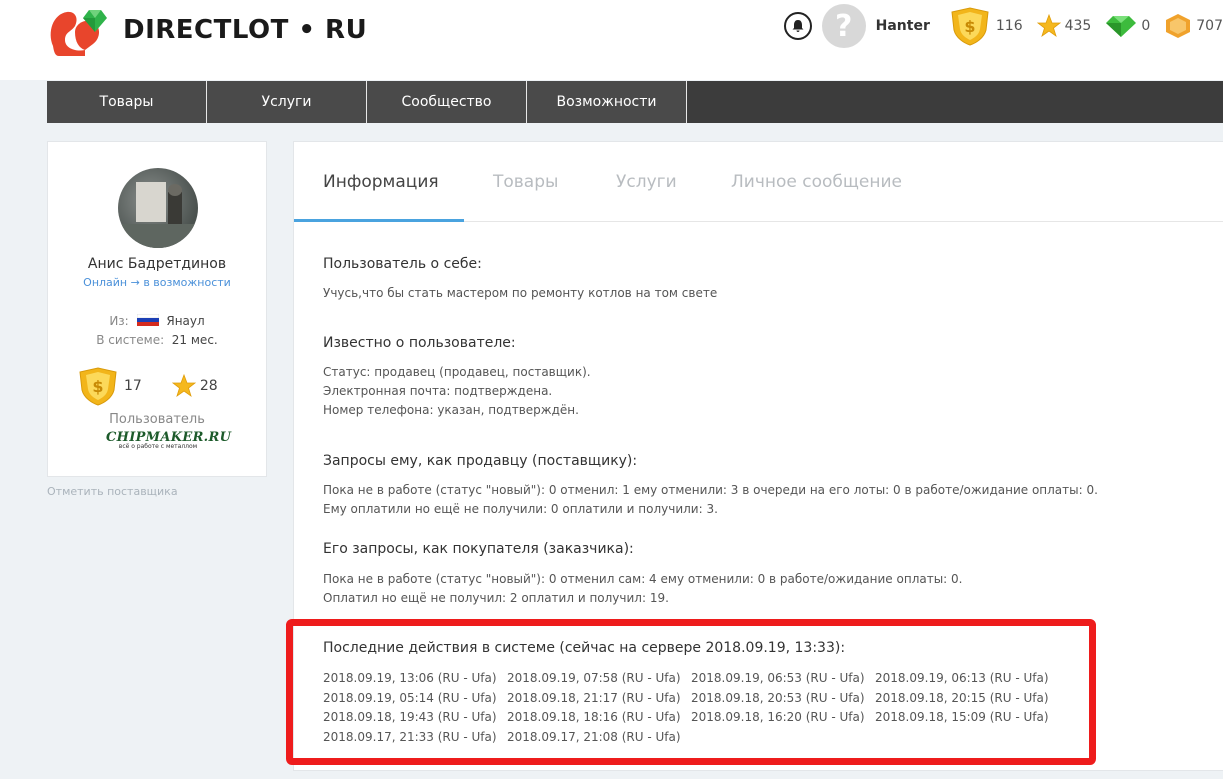 The width and height of the screenshot is (1223, 779). Describe the element at coordinates (816, 182) in the screenshot. I see `tab-private-message: Личное сообщение` at that location.